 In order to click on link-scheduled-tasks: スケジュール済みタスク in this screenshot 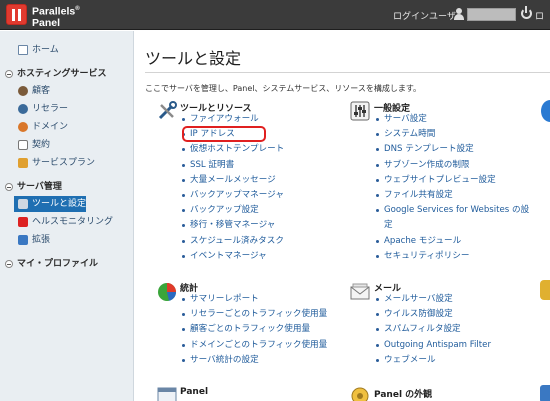, I will do `click(232, 241)`.